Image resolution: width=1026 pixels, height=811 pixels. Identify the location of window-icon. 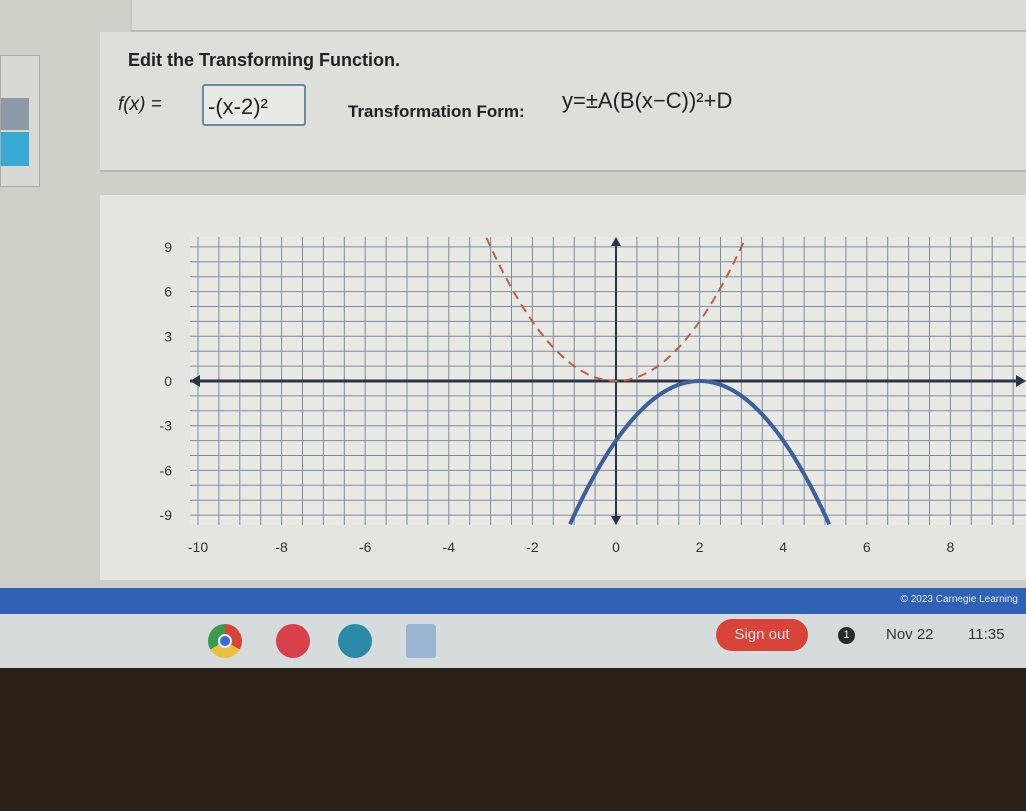
(421, 641).